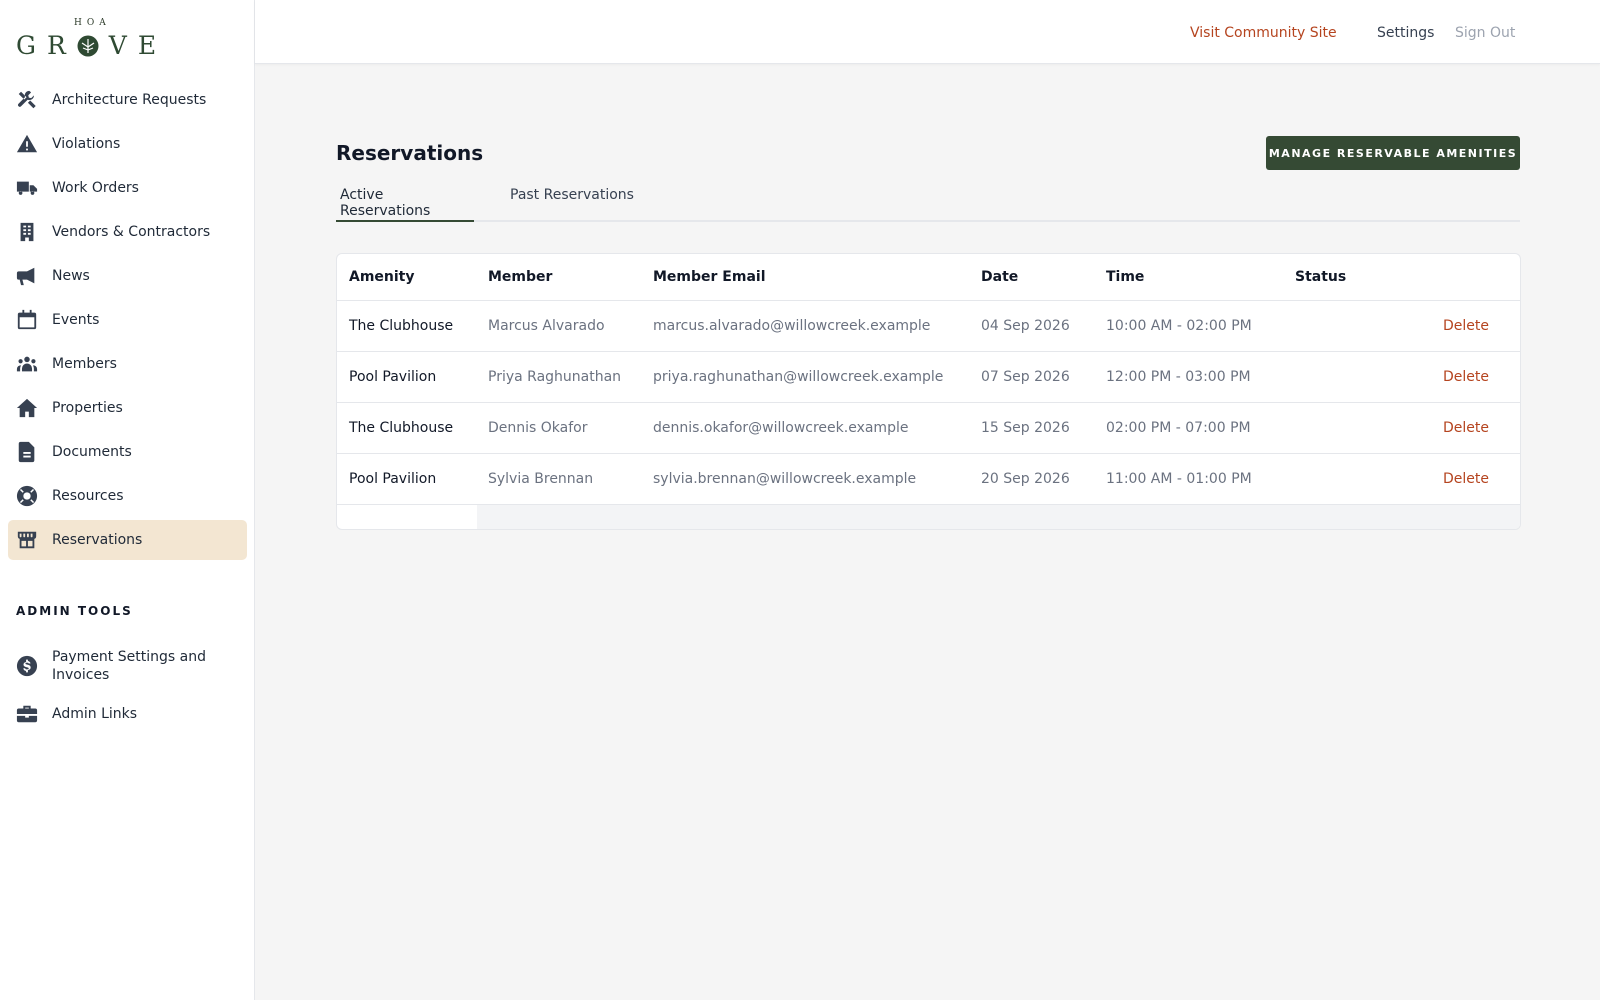  I want to click on column-header-member-email: Member Email, so click(709, 277).